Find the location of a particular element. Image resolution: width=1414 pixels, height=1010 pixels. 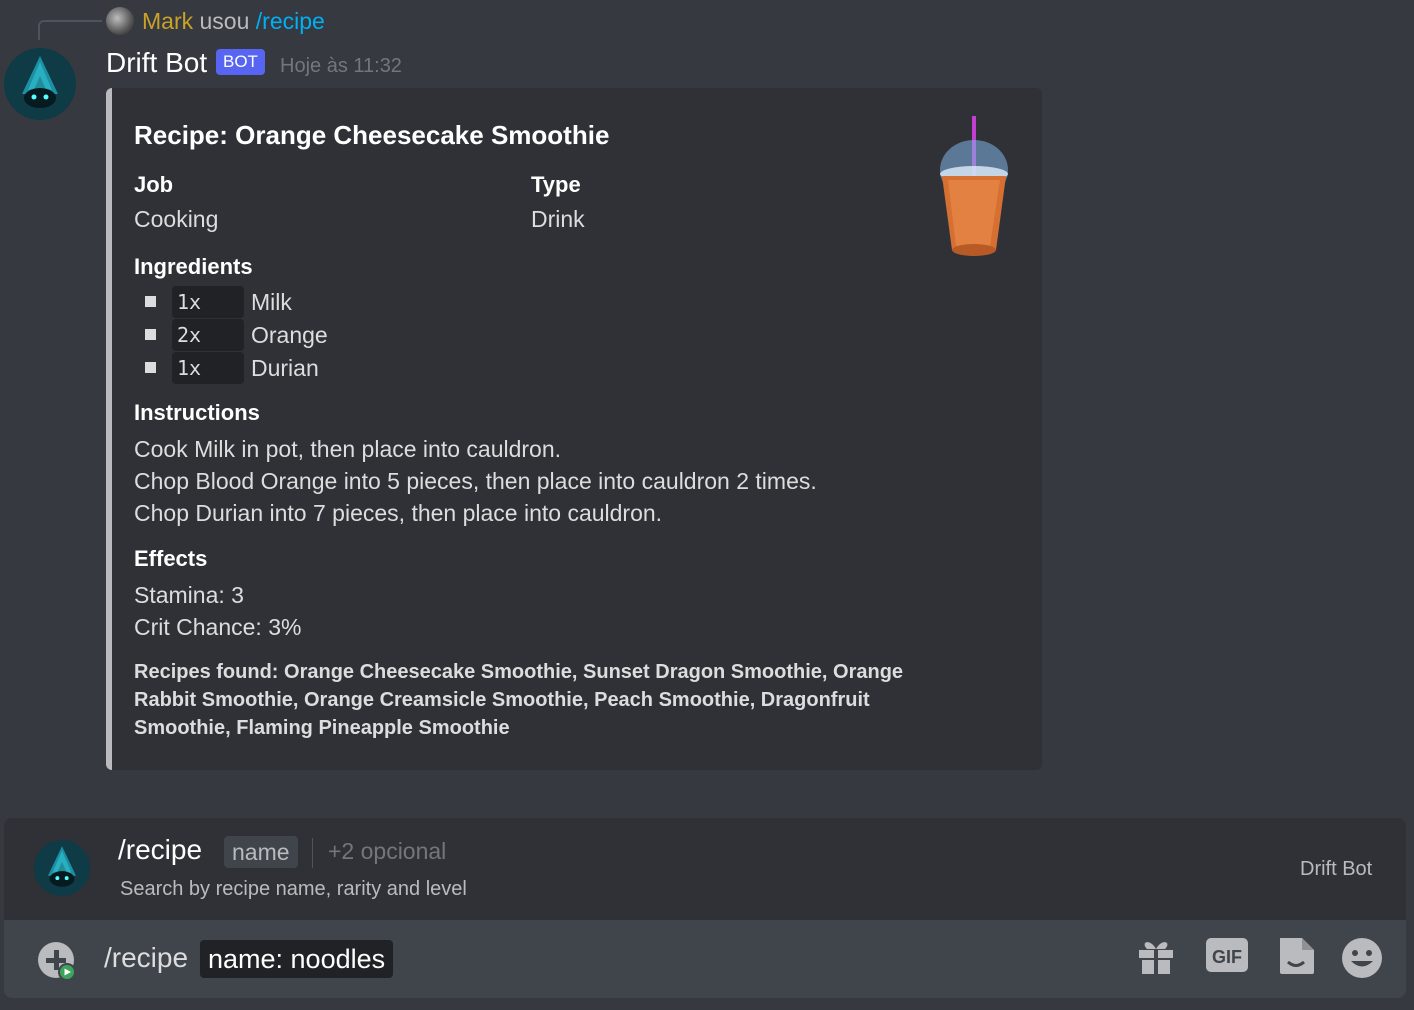

message-timestamp: Hoje às 11:32 is located at coordinates (341, 66).